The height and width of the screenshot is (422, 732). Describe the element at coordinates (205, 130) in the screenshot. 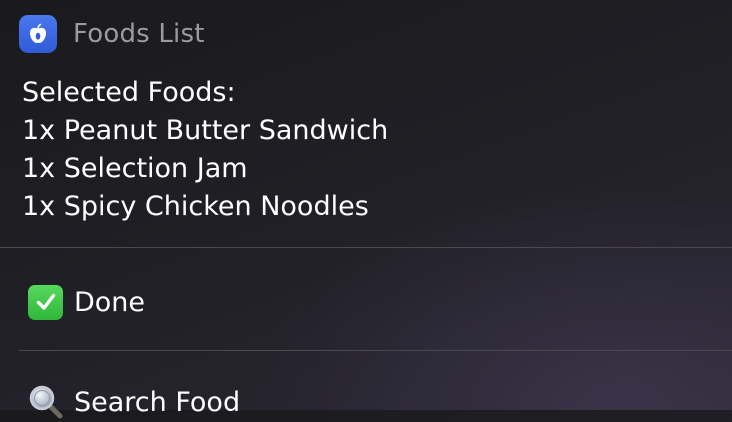

I see `selected-food-item: 1x Peanut Butter Sandwich` at that location.